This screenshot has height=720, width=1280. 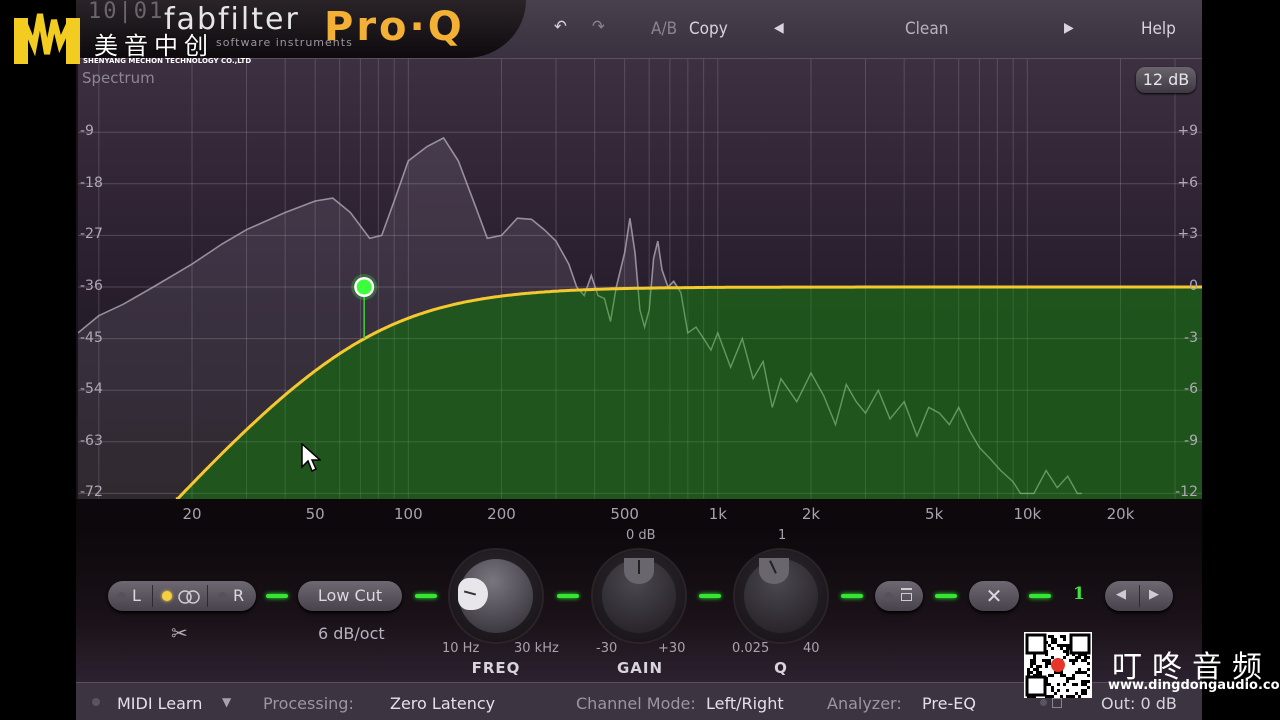 What do you see at coordinates (351, 633) in the screenshot?
I see `slope-label: 6 dB/oct` at bounding box center [351, 633].